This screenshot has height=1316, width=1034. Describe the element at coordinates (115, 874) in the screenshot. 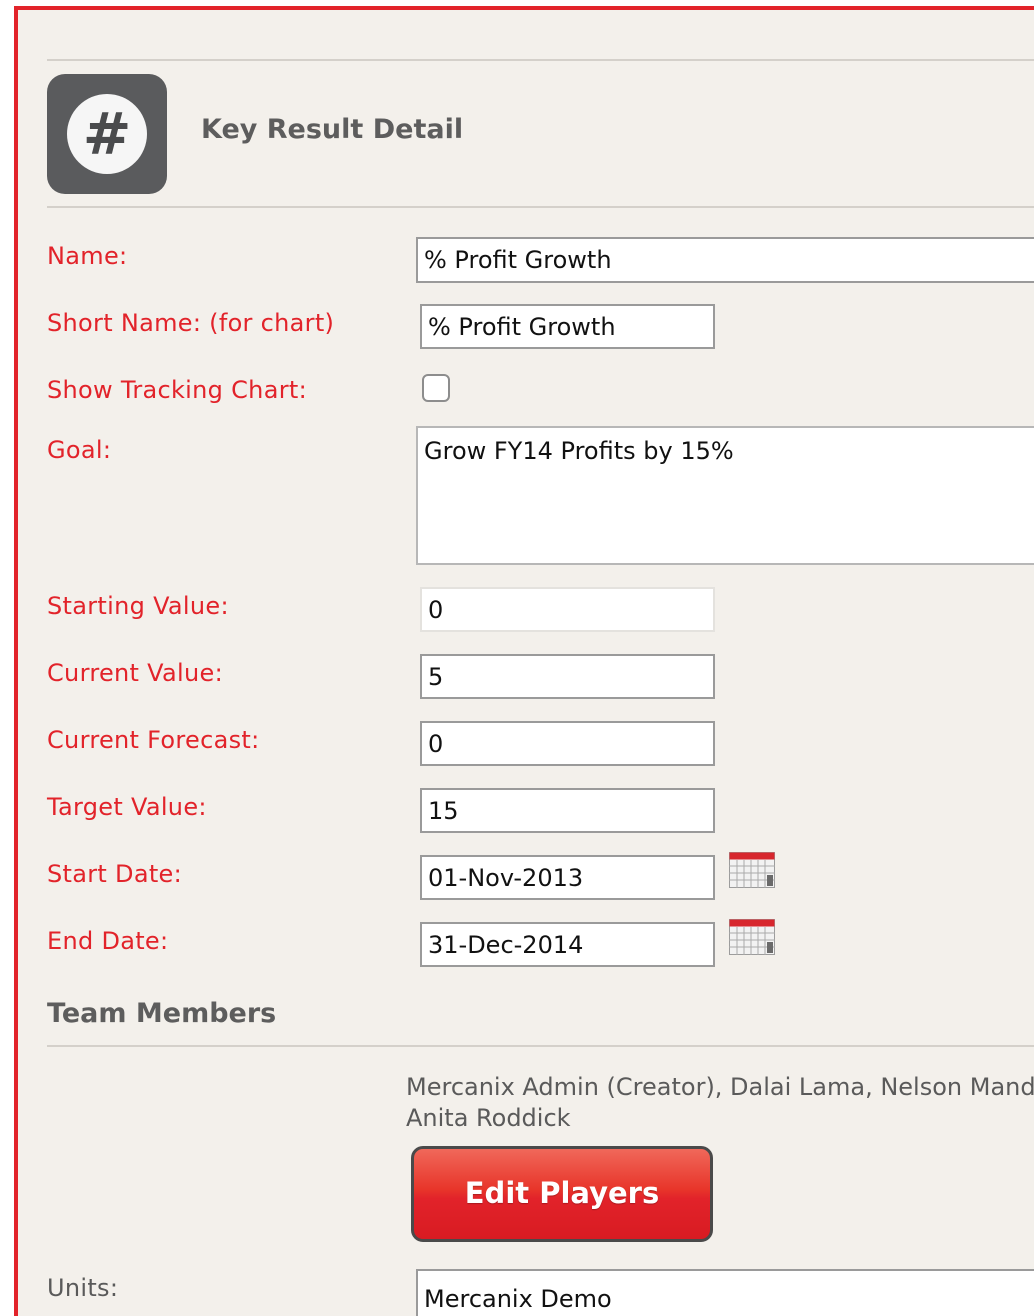

I see `start-date-label: Start Date:` at that location.